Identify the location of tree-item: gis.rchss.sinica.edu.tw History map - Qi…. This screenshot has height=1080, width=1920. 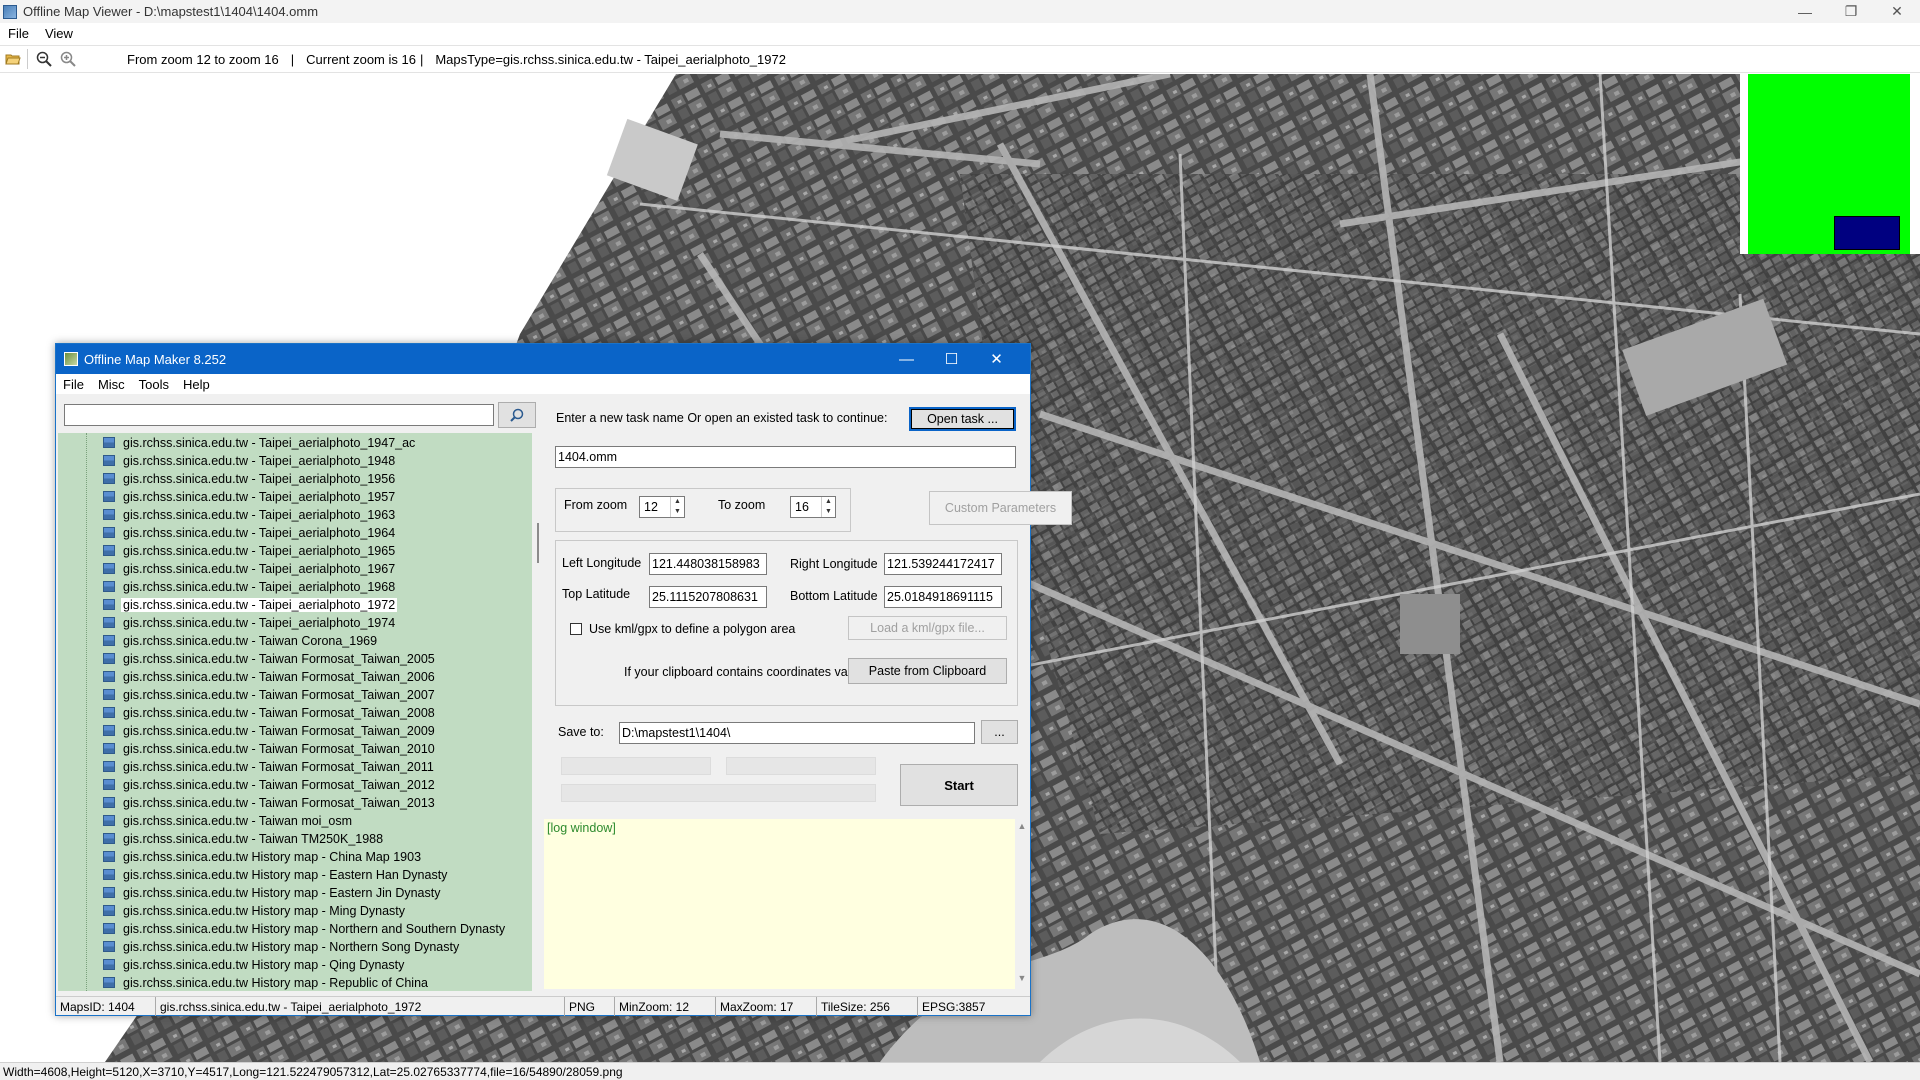
(295, 965).